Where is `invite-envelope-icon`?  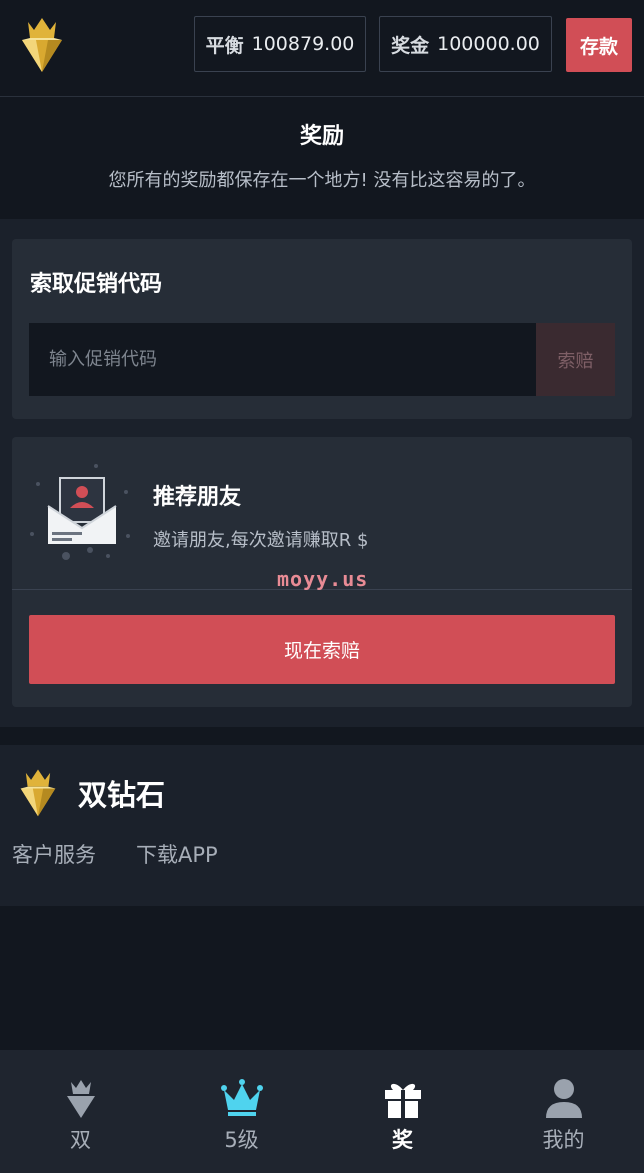
invite-envelope-icon is located at coordinates (80, 512).